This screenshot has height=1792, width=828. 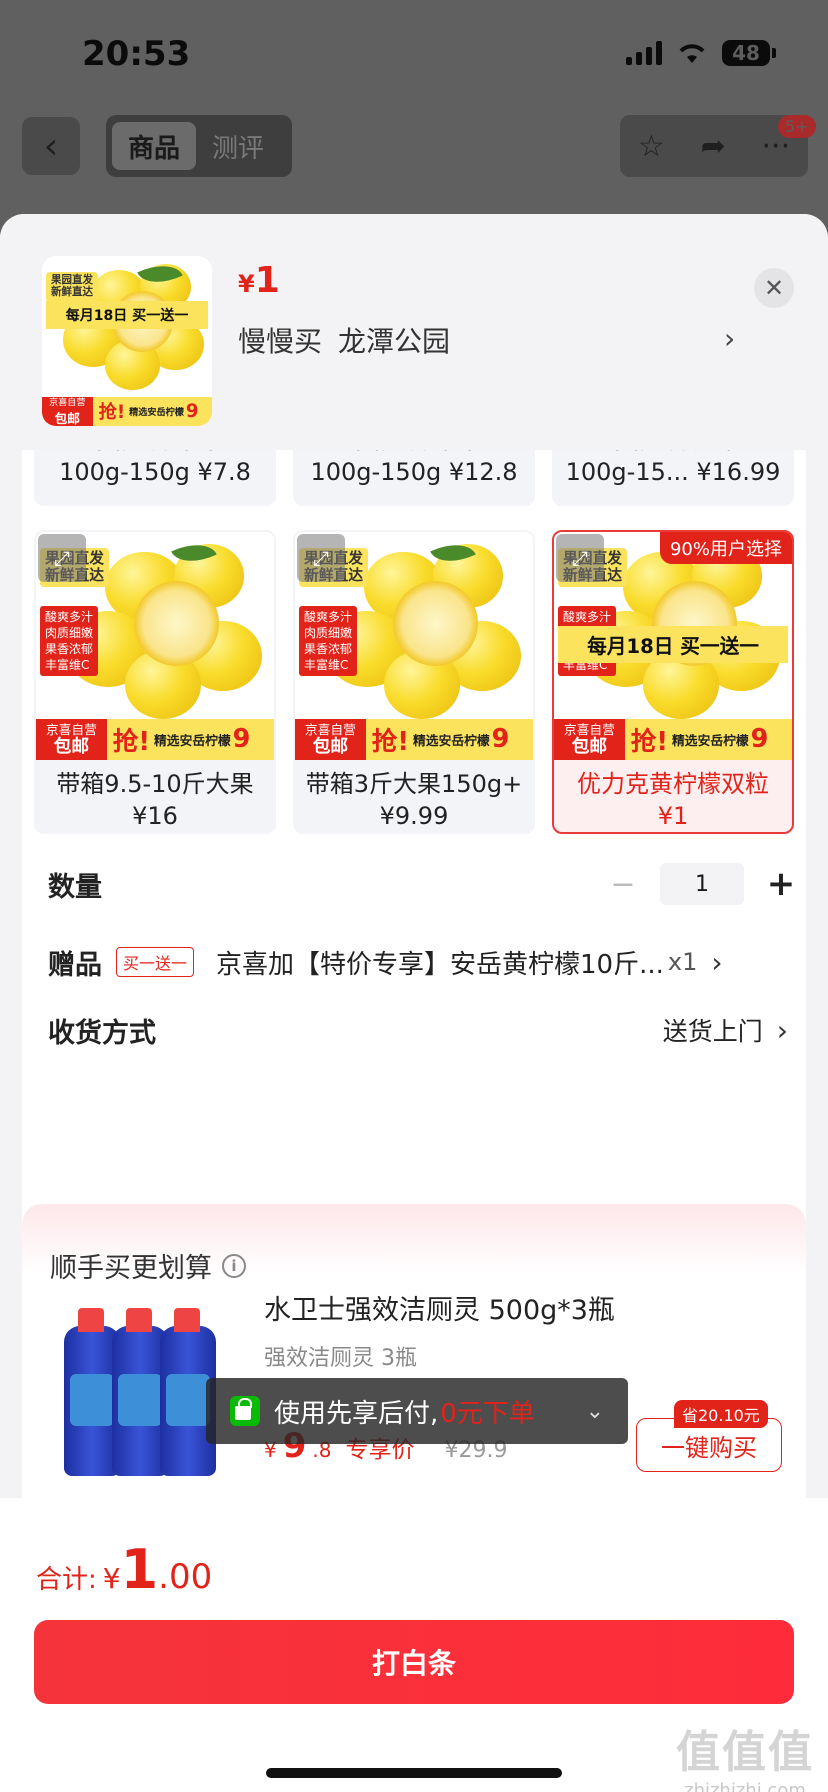 I want to click on more-badge: 5+, so click(x=797, y=126).